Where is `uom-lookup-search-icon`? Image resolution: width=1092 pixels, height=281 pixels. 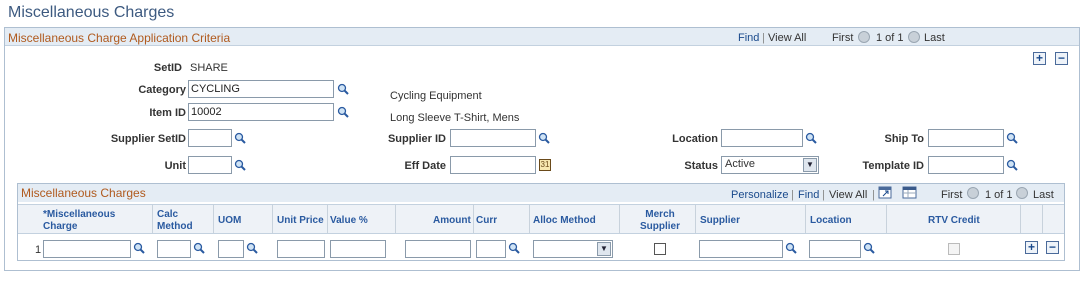 uom-lookup-search-icon is located at coordinates (252, 248).